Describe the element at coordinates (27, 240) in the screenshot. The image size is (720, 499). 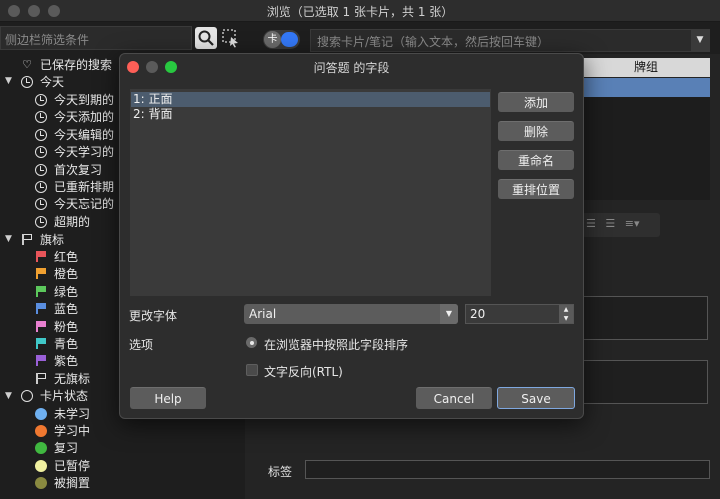
I see `flag-icon` at that location.